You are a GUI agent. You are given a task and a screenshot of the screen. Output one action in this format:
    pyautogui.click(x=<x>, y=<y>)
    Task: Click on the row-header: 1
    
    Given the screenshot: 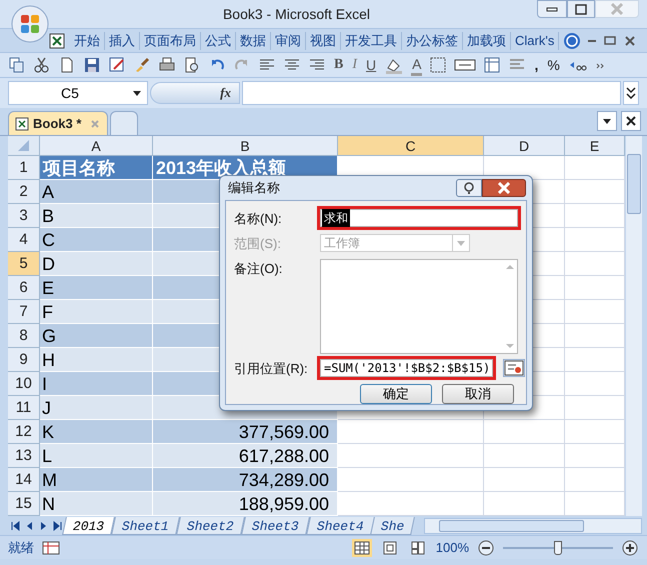 What is the action you would take?
    pyautogui.click(x=24, y=168)
    